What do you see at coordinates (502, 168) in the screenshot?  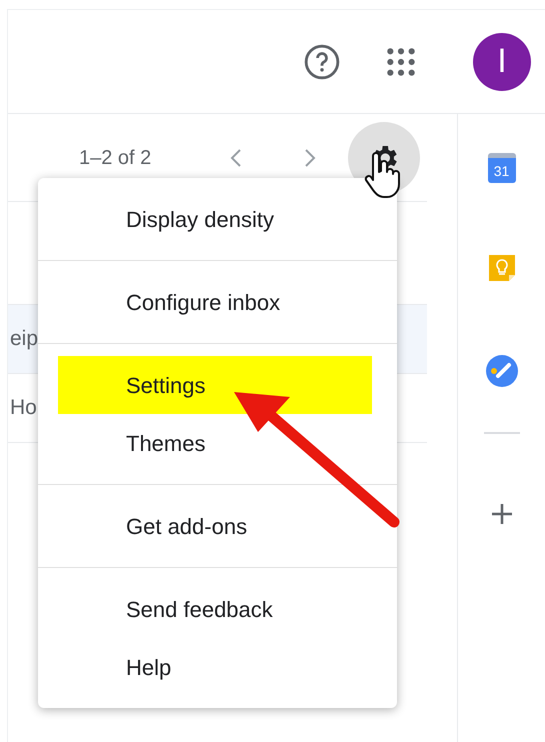 I see `calendar-icon: 31` at bounding box center [502, 168].